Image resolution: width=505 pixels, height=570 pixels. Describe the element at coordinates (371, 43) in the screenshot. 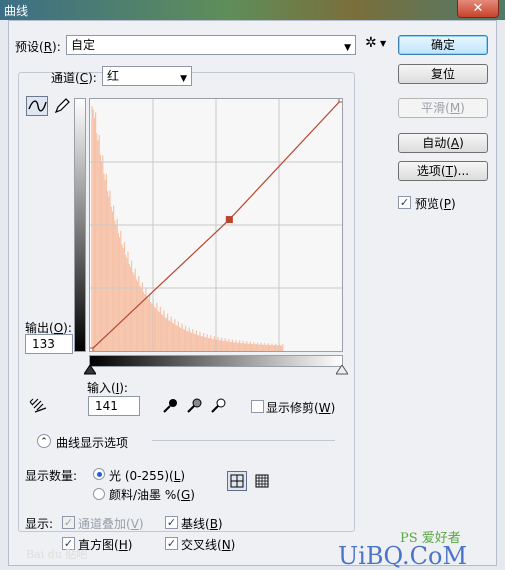

I see `gear-icon: ✲` at that location.